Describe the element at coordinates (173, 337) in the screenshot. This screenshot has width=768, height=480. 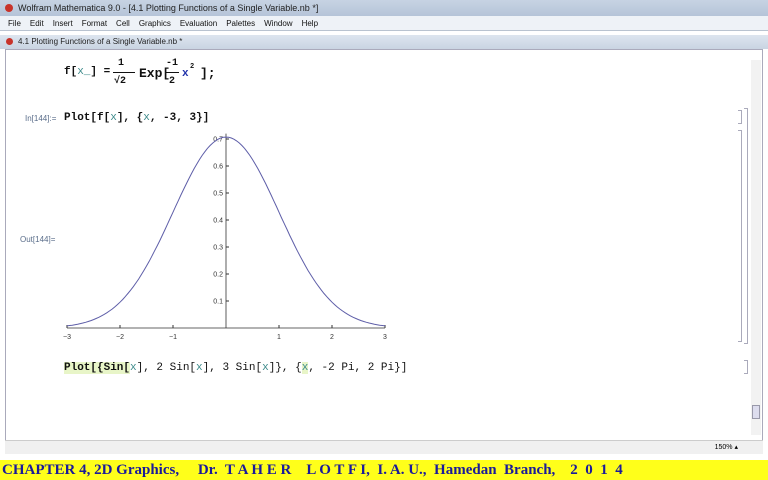
I see `x-tick-label: −1` at that location.